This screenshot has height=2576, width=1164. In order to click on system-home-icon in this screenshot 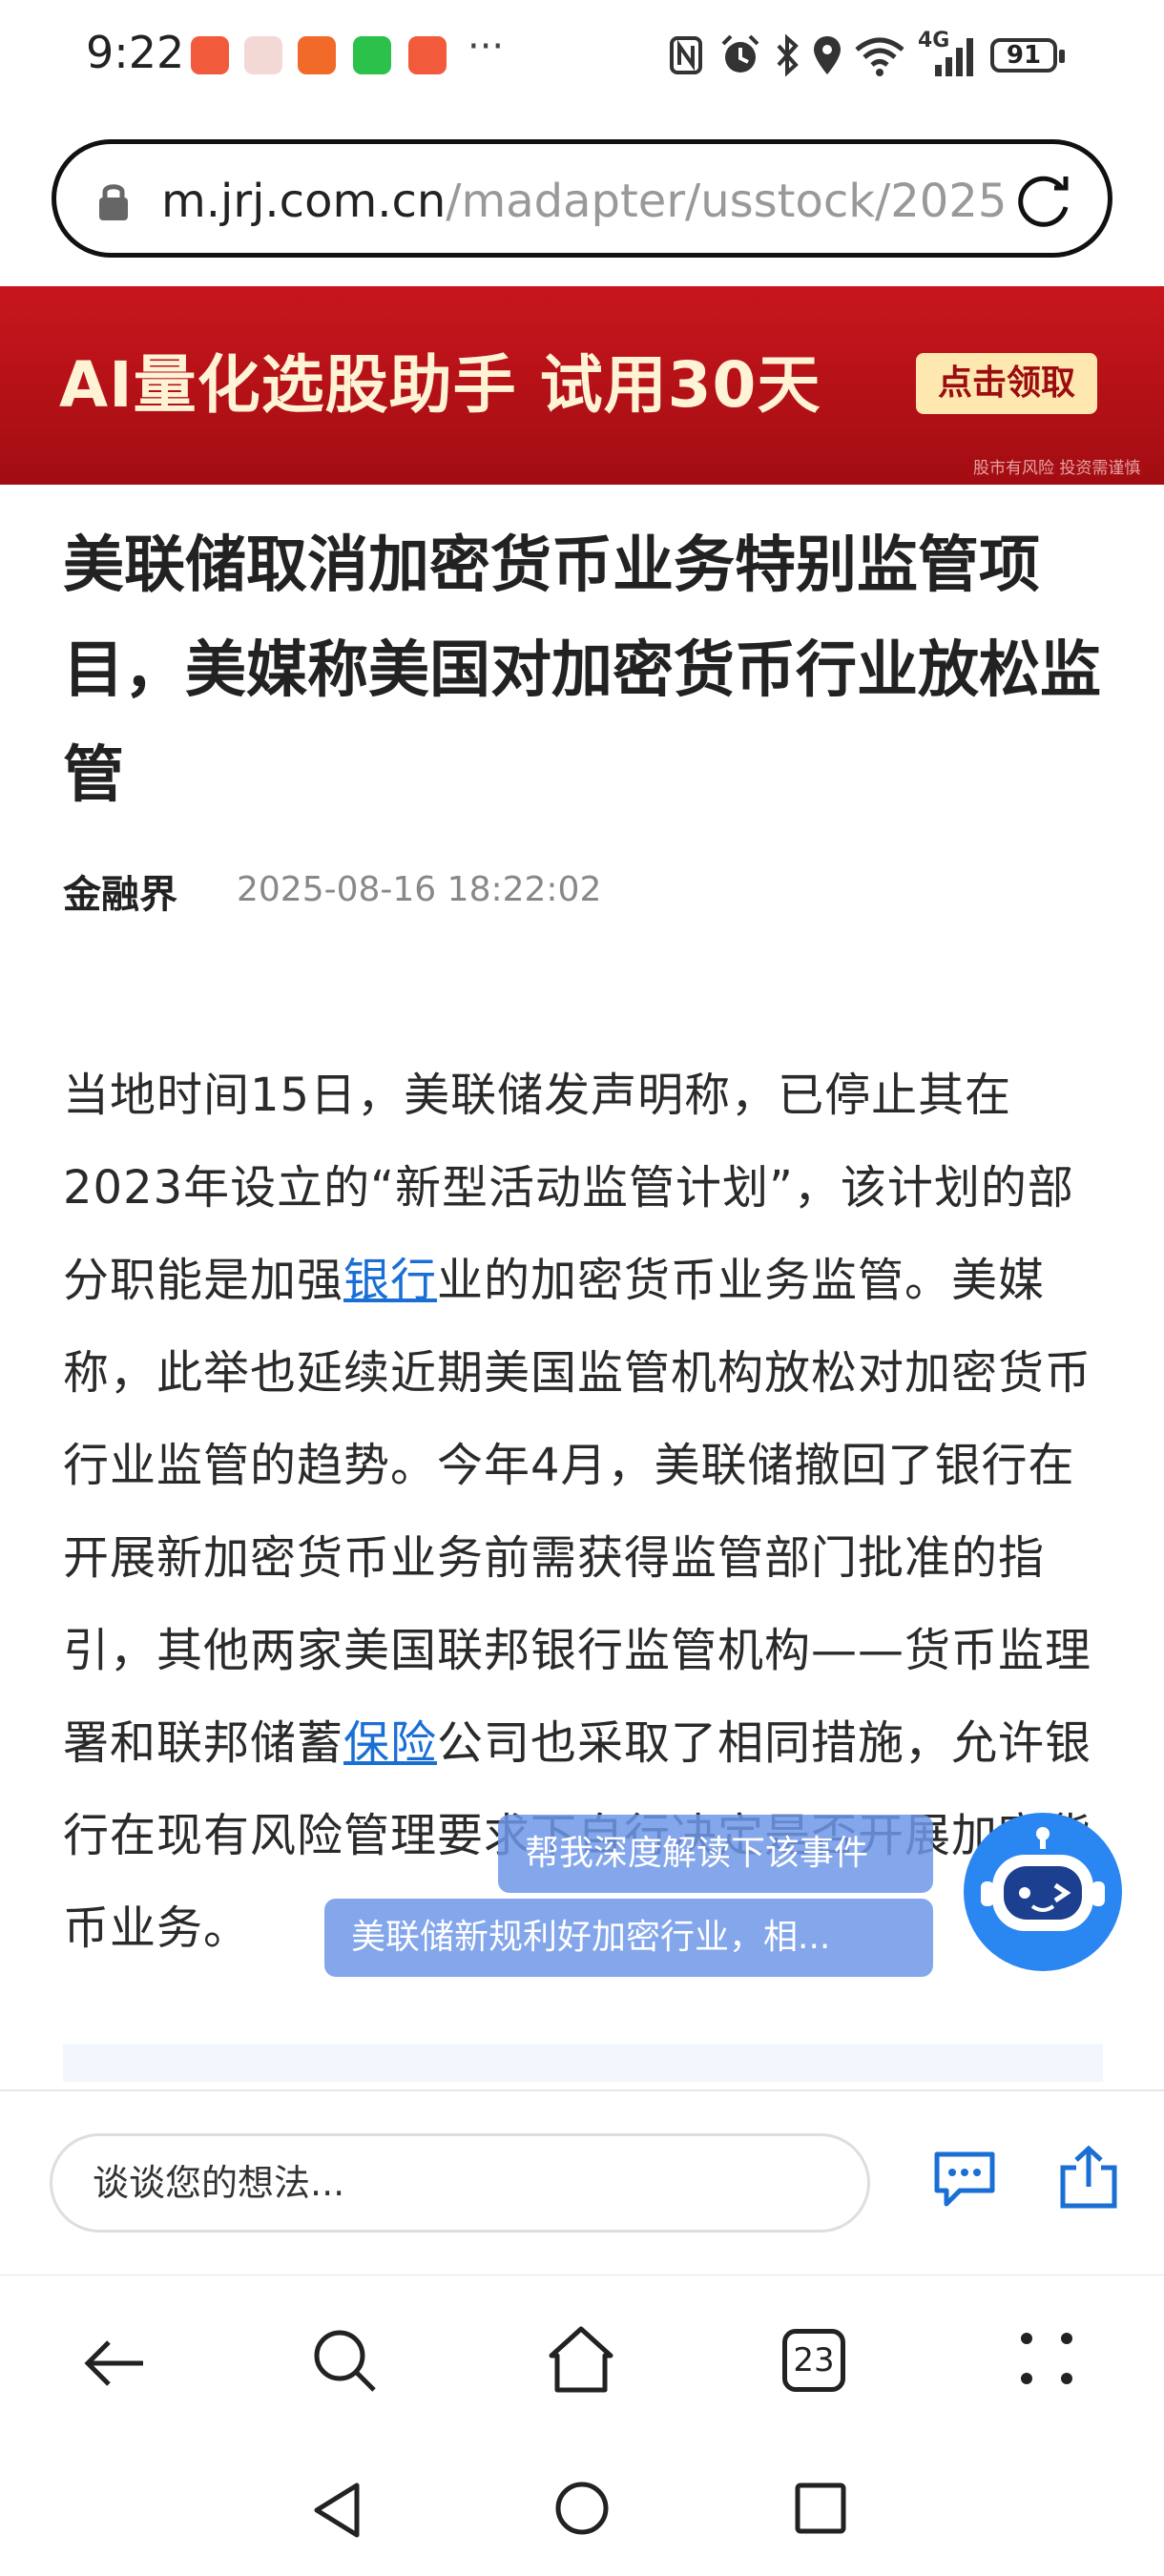, I will do `click(582, 2508)`.